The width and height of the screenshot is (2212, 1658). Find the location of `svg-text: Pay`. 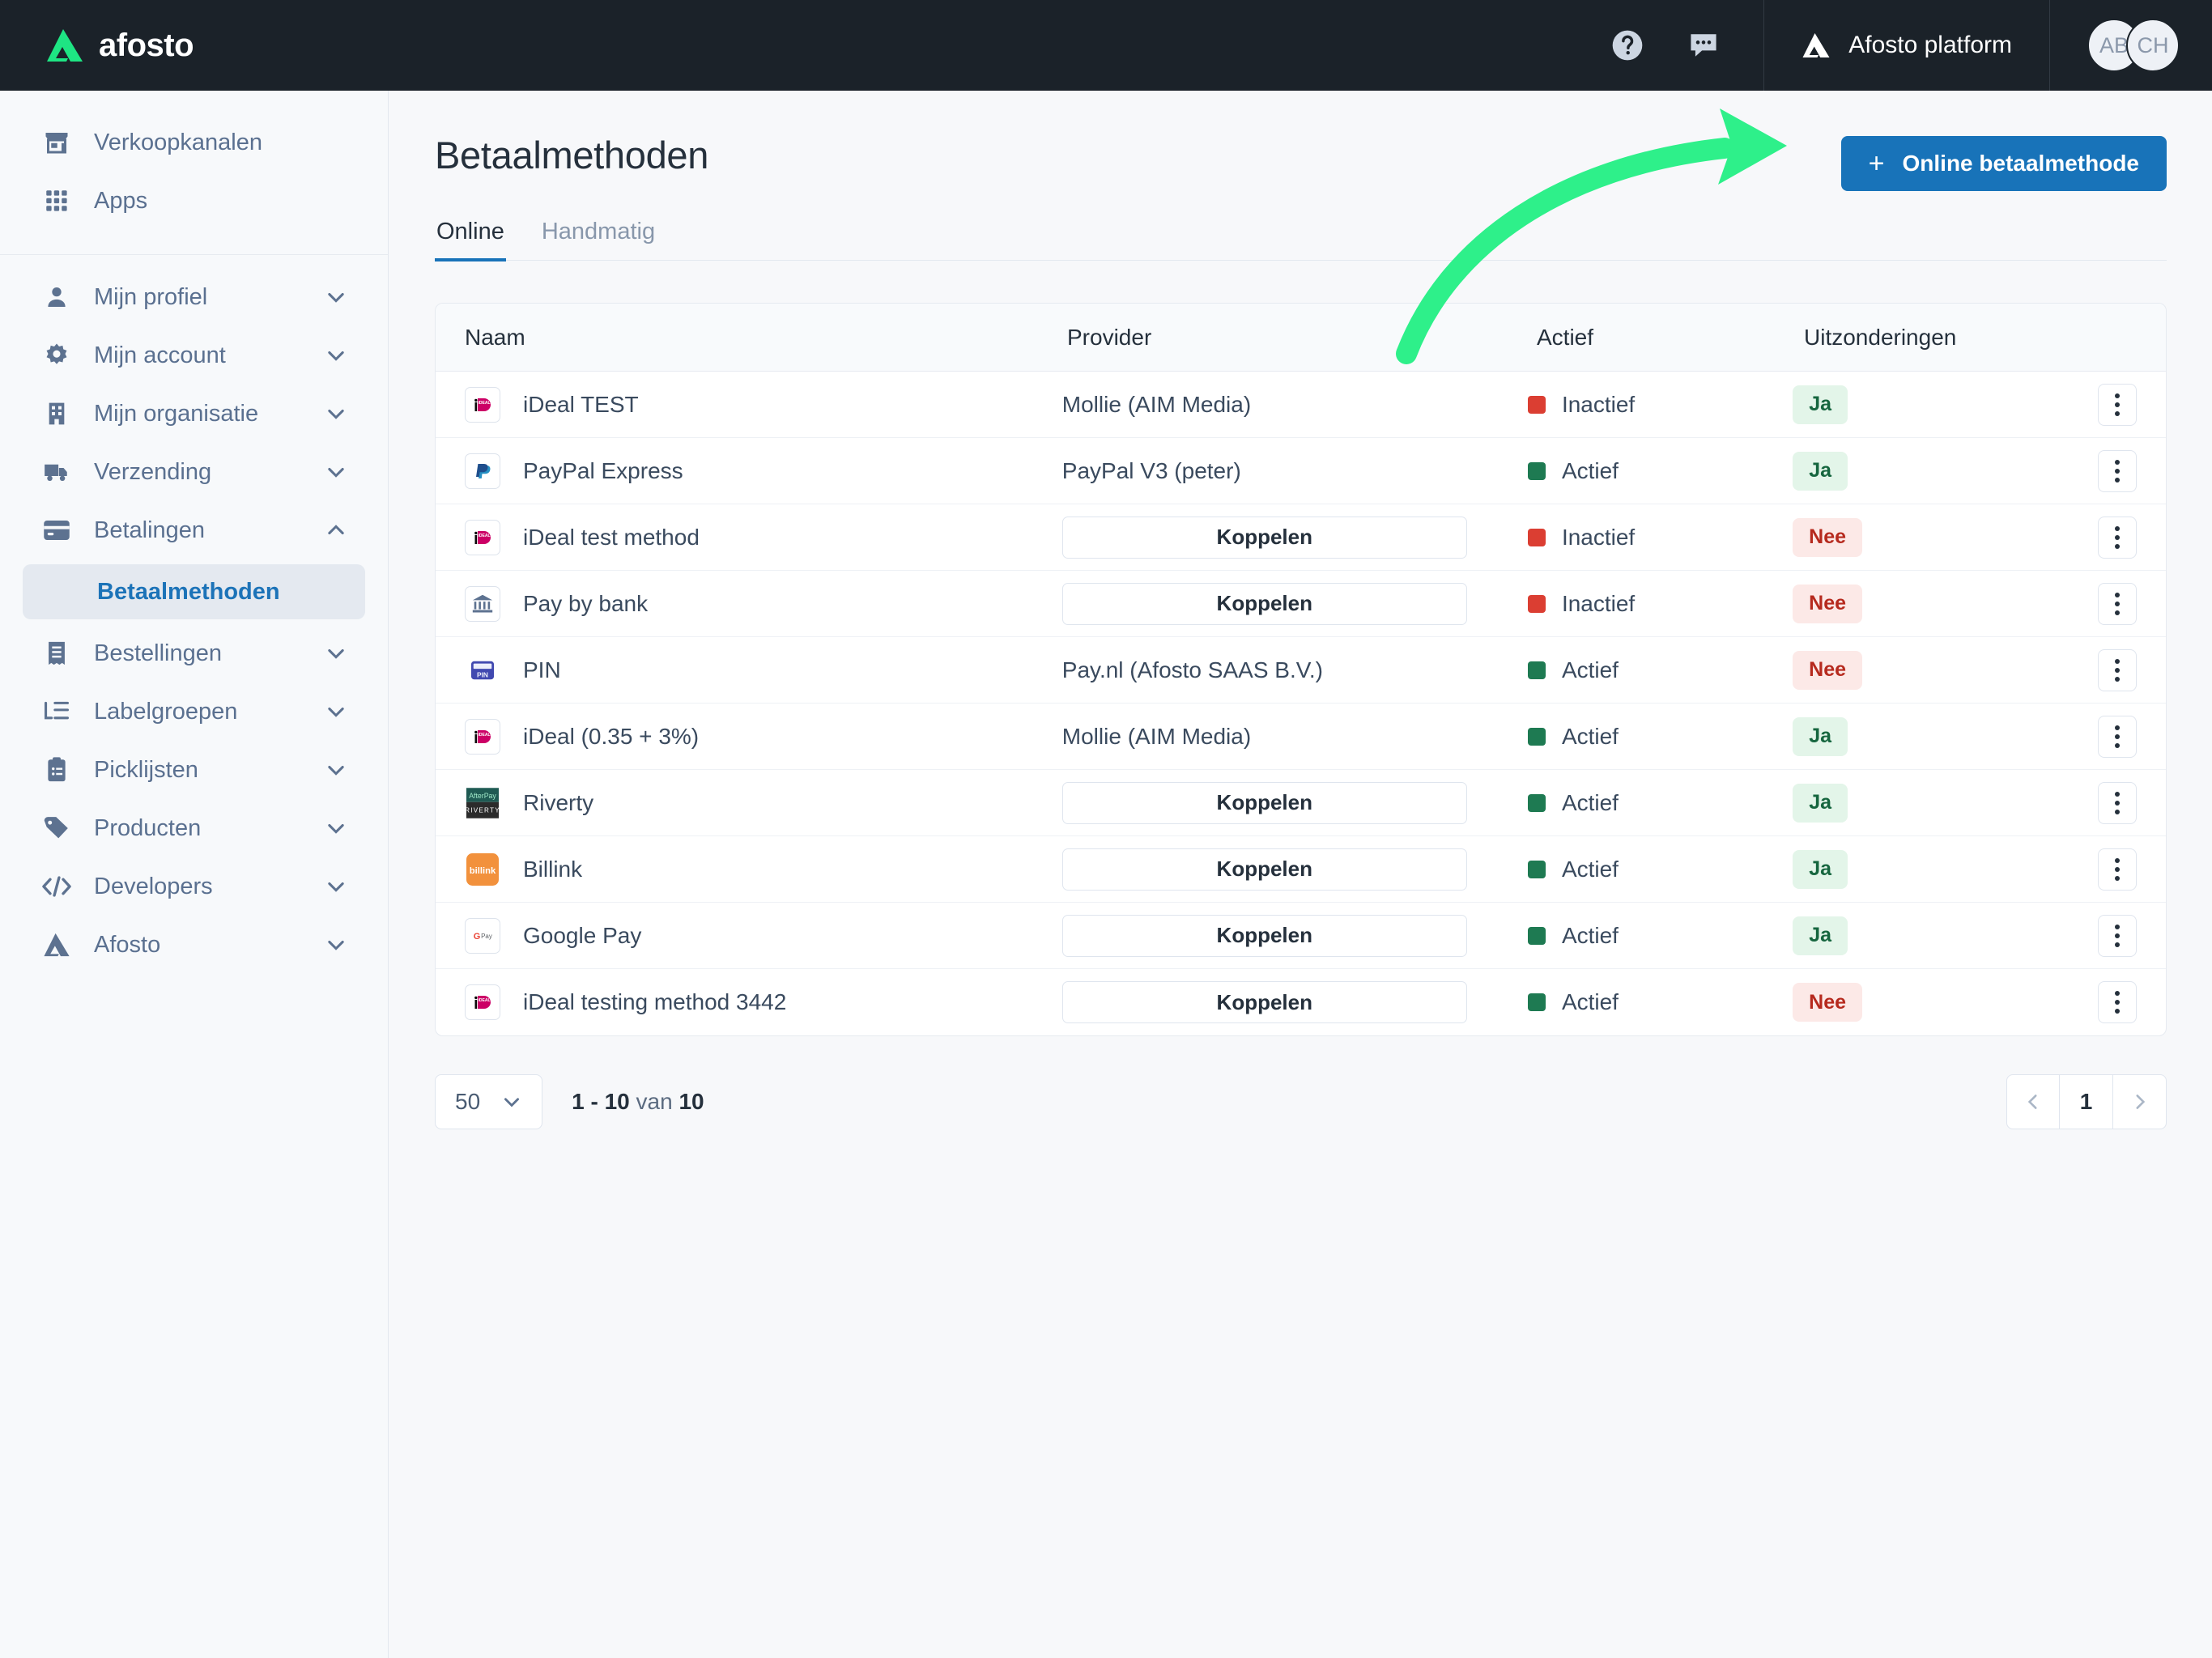

svg-text: Pay is located at coordinates (487, 936).